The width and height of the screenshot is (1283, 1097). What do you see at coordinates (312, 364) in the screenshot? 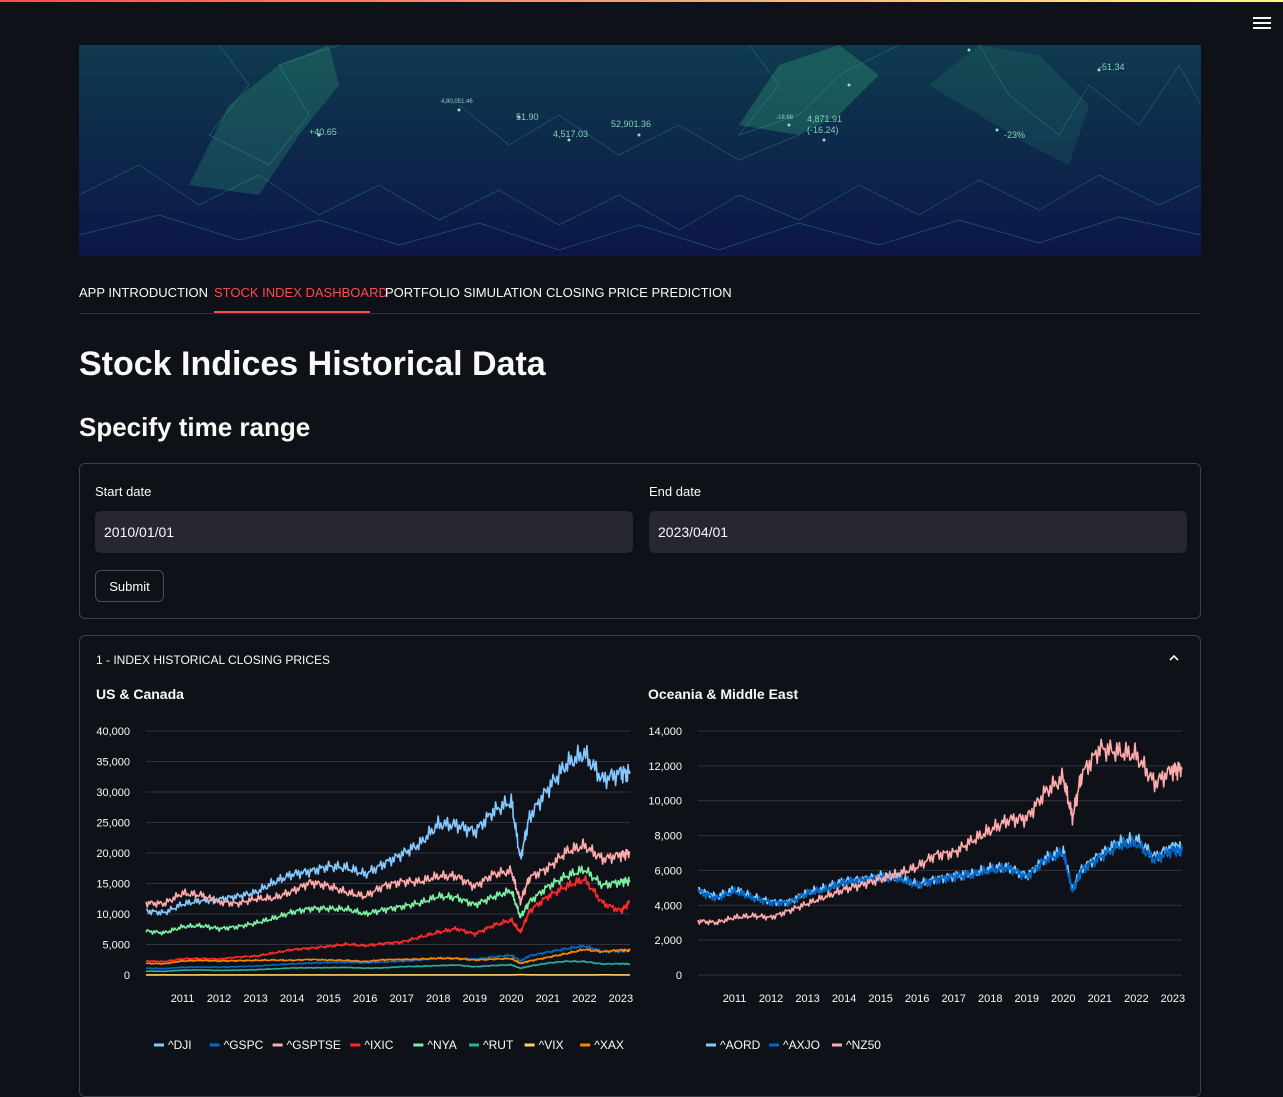
I see `page-title: Stock Indices Historical Data` at bounding box center [312, 364].